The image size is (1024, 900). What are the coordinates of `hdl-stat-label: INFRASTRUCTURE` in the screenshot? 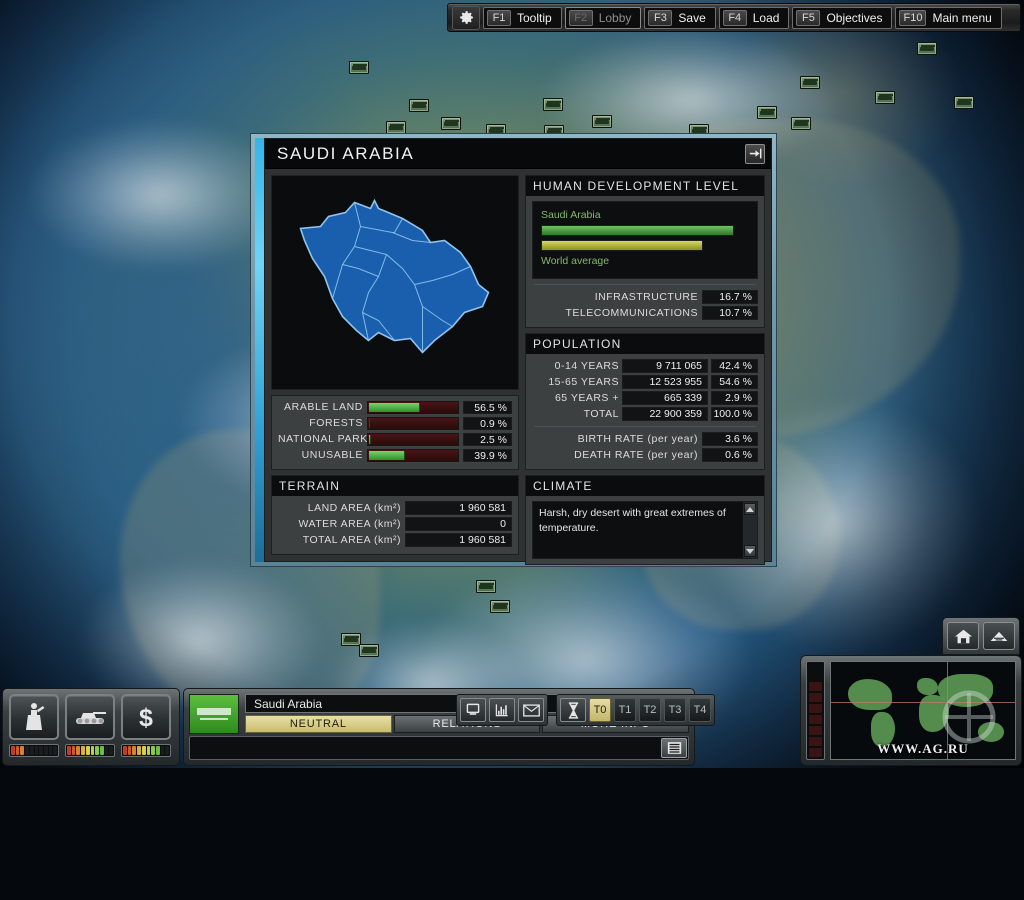 It's located at (646, 297).